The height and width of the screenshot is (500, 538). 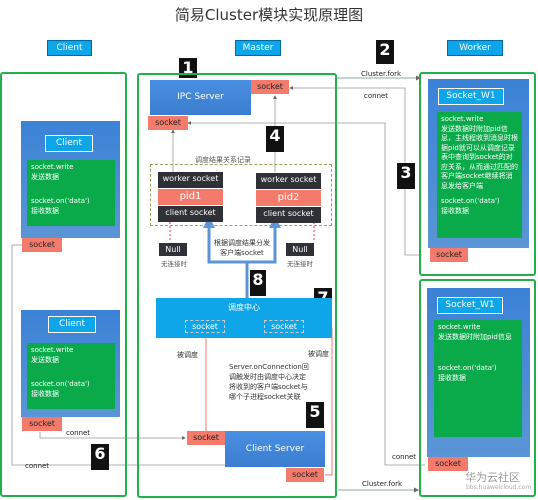 What do you see at coordinates (376, 96) in the screenshot?
I see `connet-label-worker1: connet` at bounding box center [376, 96].